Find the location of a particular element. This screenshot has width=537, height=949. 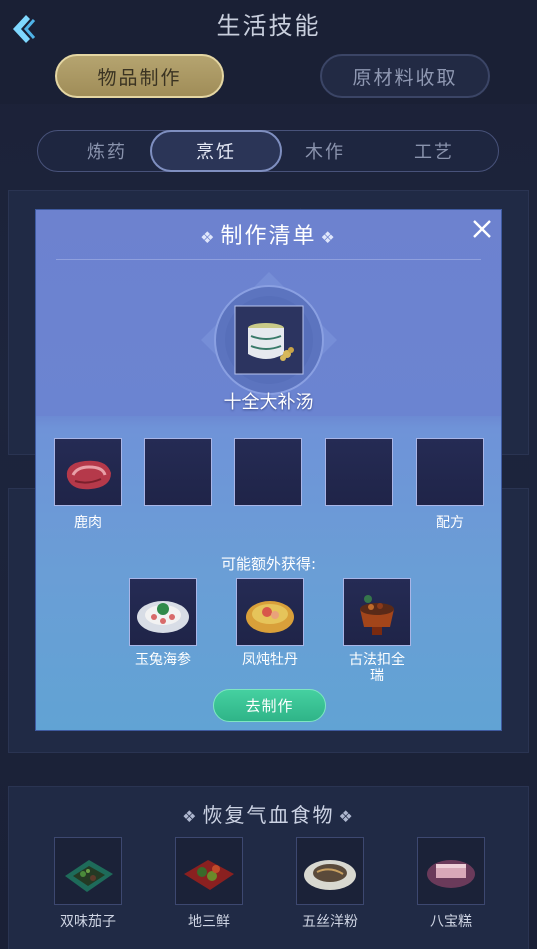

close-button is located at coordinates (482, 229).